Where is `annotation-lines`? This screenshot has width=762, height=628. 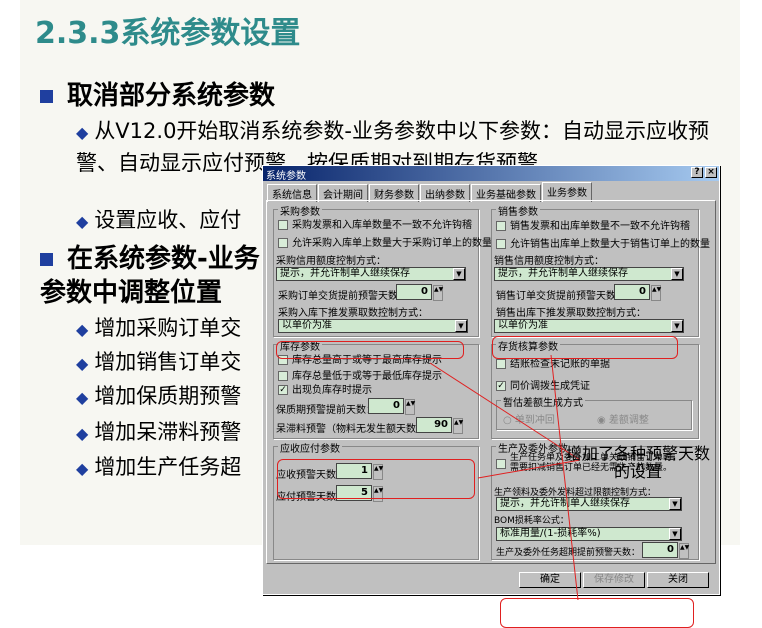
annotation-lines is located at coordinates (505, 477).